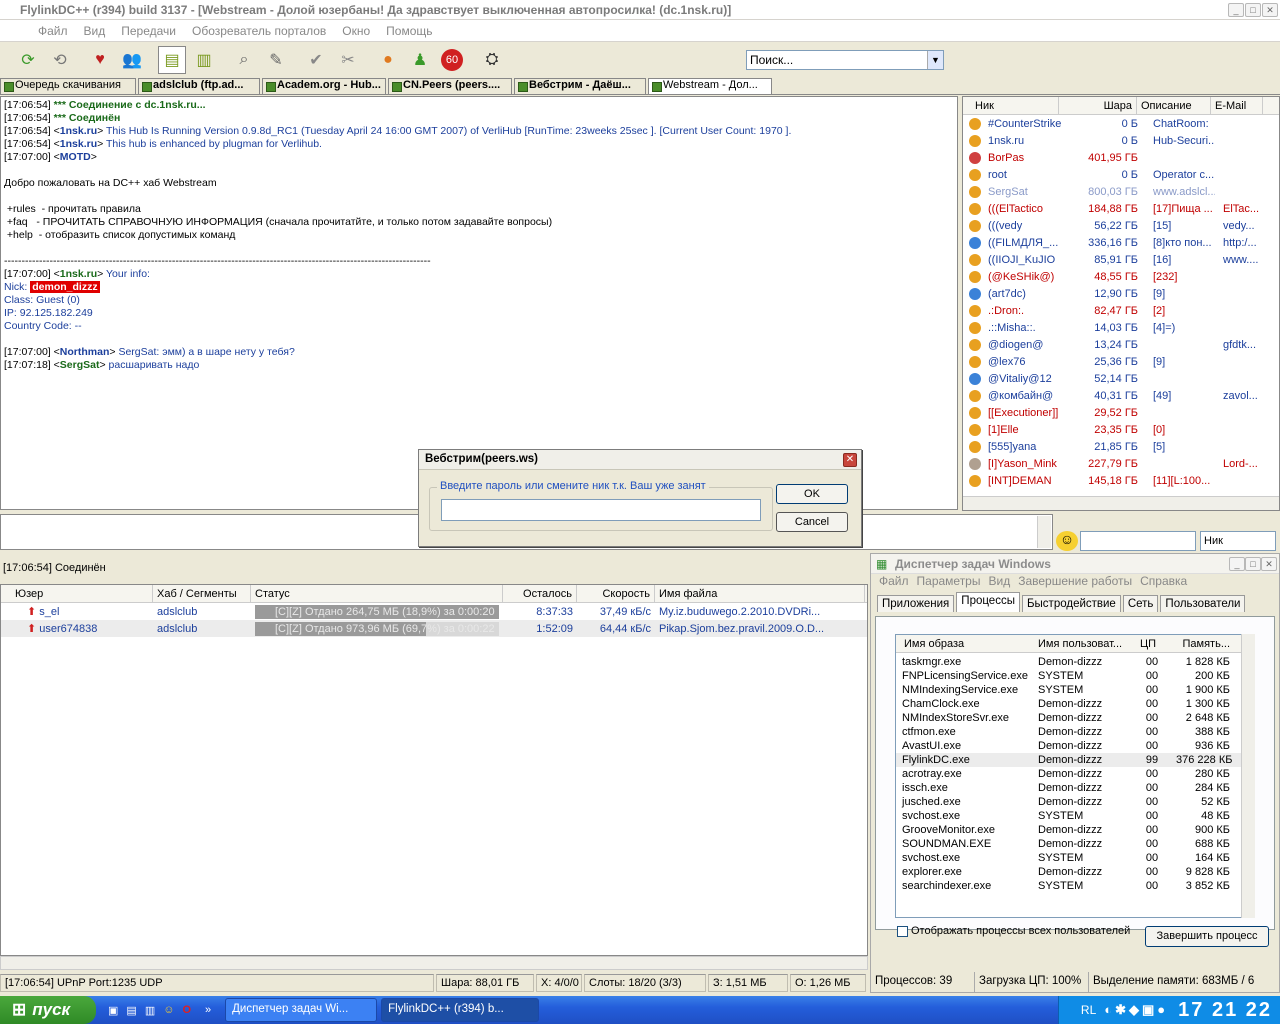 The width and height of the screenshot is (1280, 1024). Describe the element at coordinates (100, 60) in the screenshot. I see `favorite-hubs-icon: ♥` at that location.